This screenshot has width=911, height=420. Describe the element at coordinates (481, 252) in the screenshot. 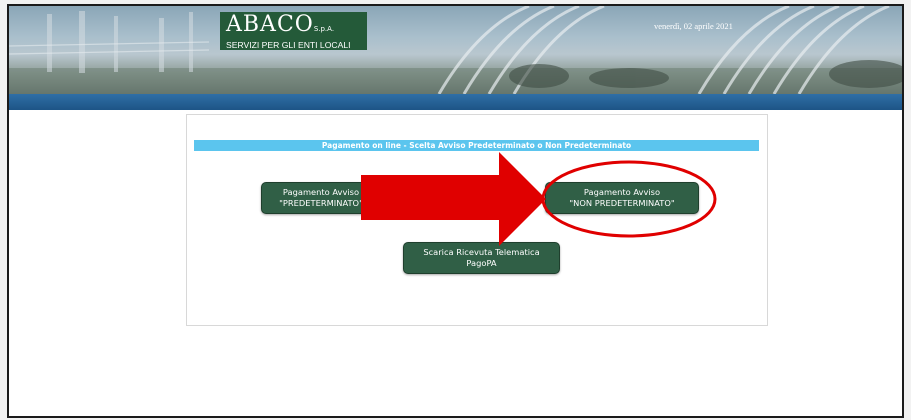

I see `button-label-line1: Scarica Ricevuta Telematica` at that location.